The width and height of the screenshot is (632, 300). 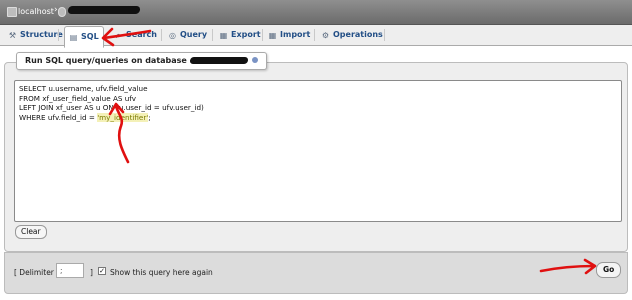 What do you see at coordinates (12, 35) in the screenshot?
I see `structure-icon: ⚒` at bounding box center [12, 35].